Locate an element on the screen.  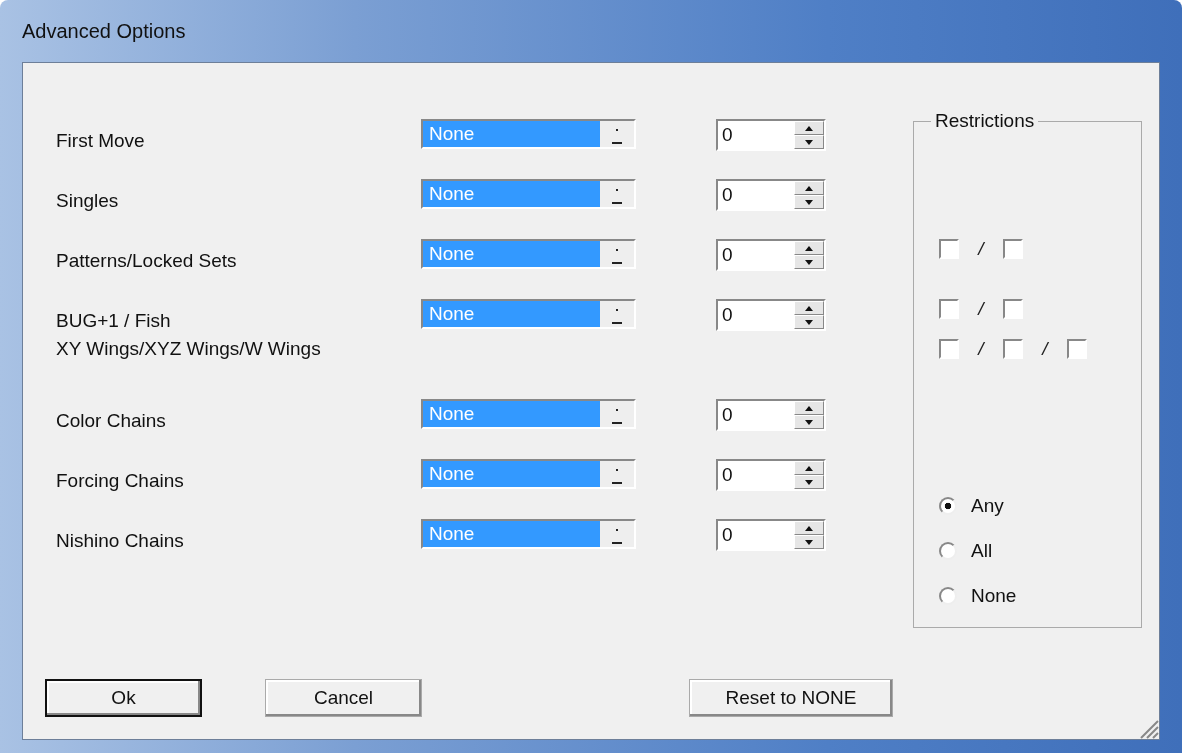
window-title: Advanced Options is located at coordinates (104, 31).